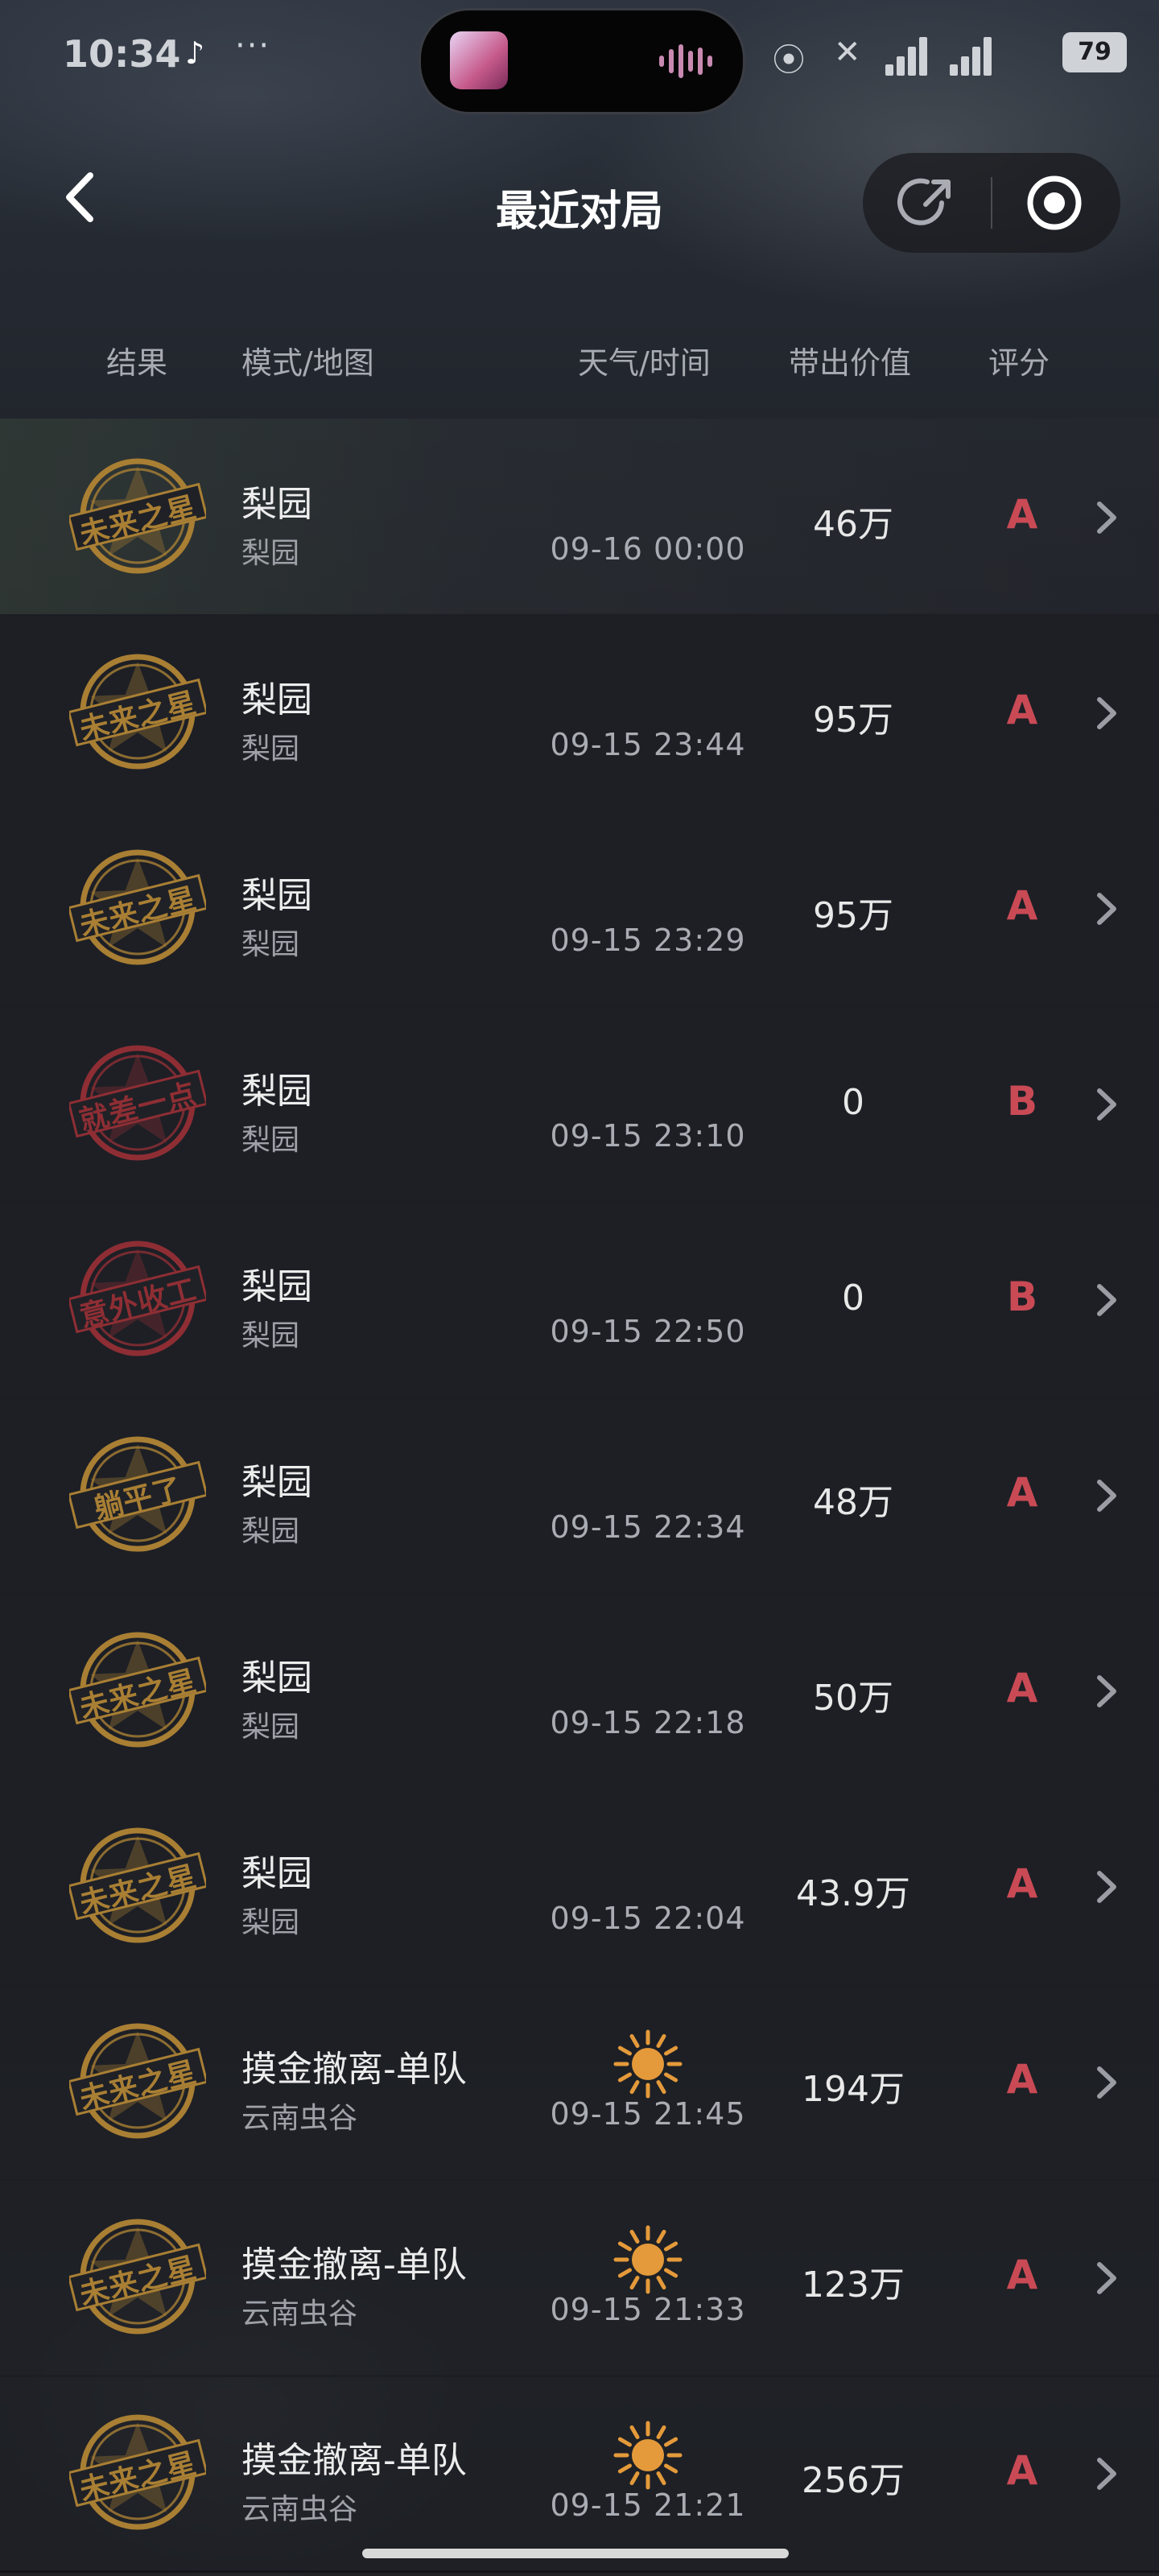 This screenshot has height=2576, width=1159. I want to click on match-time: 09-15 22:34, so click(648, 1527).